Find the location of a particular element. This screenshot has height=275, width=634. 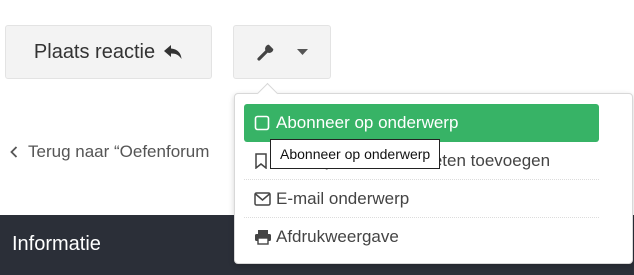

menu-item-subscribe: Abonneer op onderwerp is located at coordinates (421, 123).